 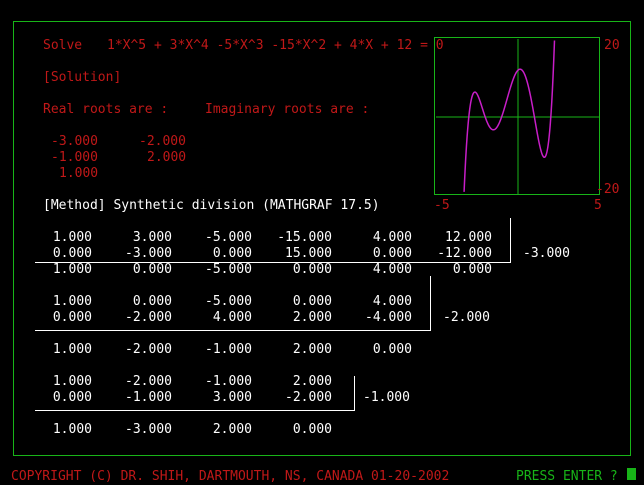 I want to click on plot-x-max-label: 5, so click(x=598, y=205).